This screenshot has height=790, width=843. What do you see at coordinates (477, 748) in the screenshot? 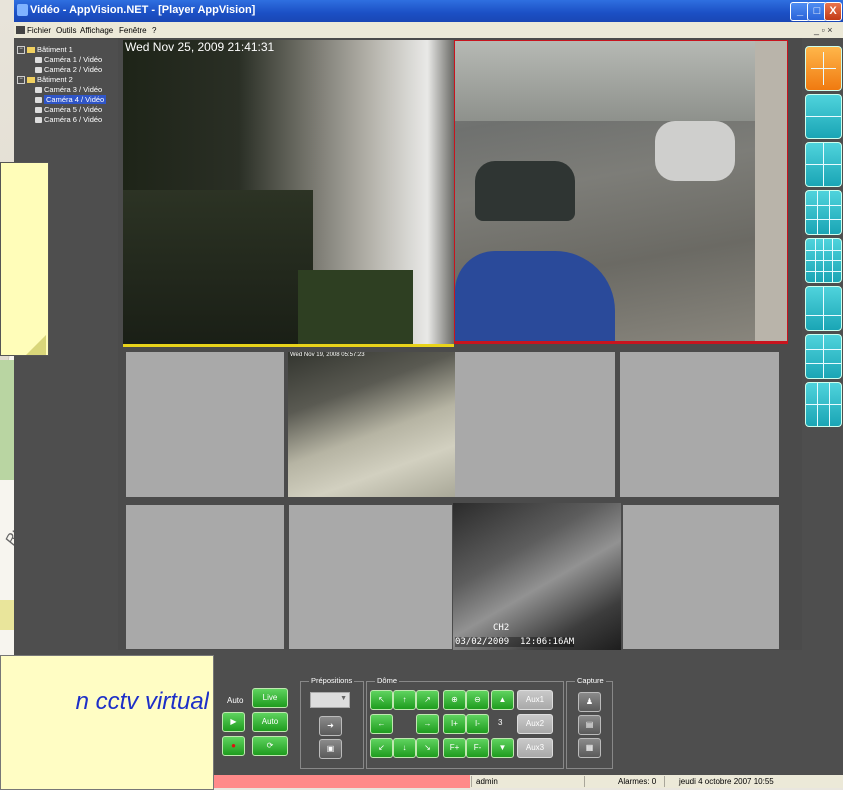
I see `iris-close-button: F-` at bounding box center [477, 748].